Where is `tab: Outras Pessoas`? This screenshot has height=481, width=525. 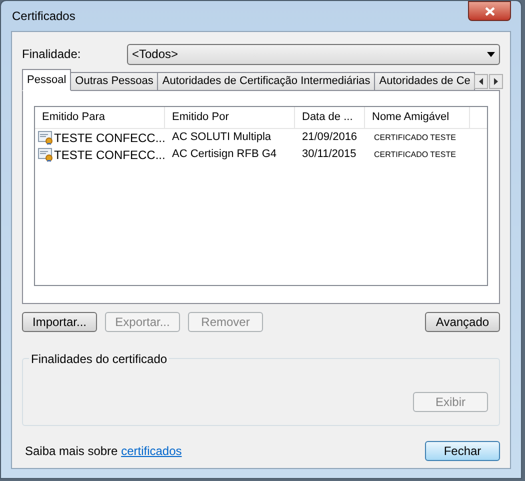 tab: Outras Pessoas is located at coordinates (114, 81).